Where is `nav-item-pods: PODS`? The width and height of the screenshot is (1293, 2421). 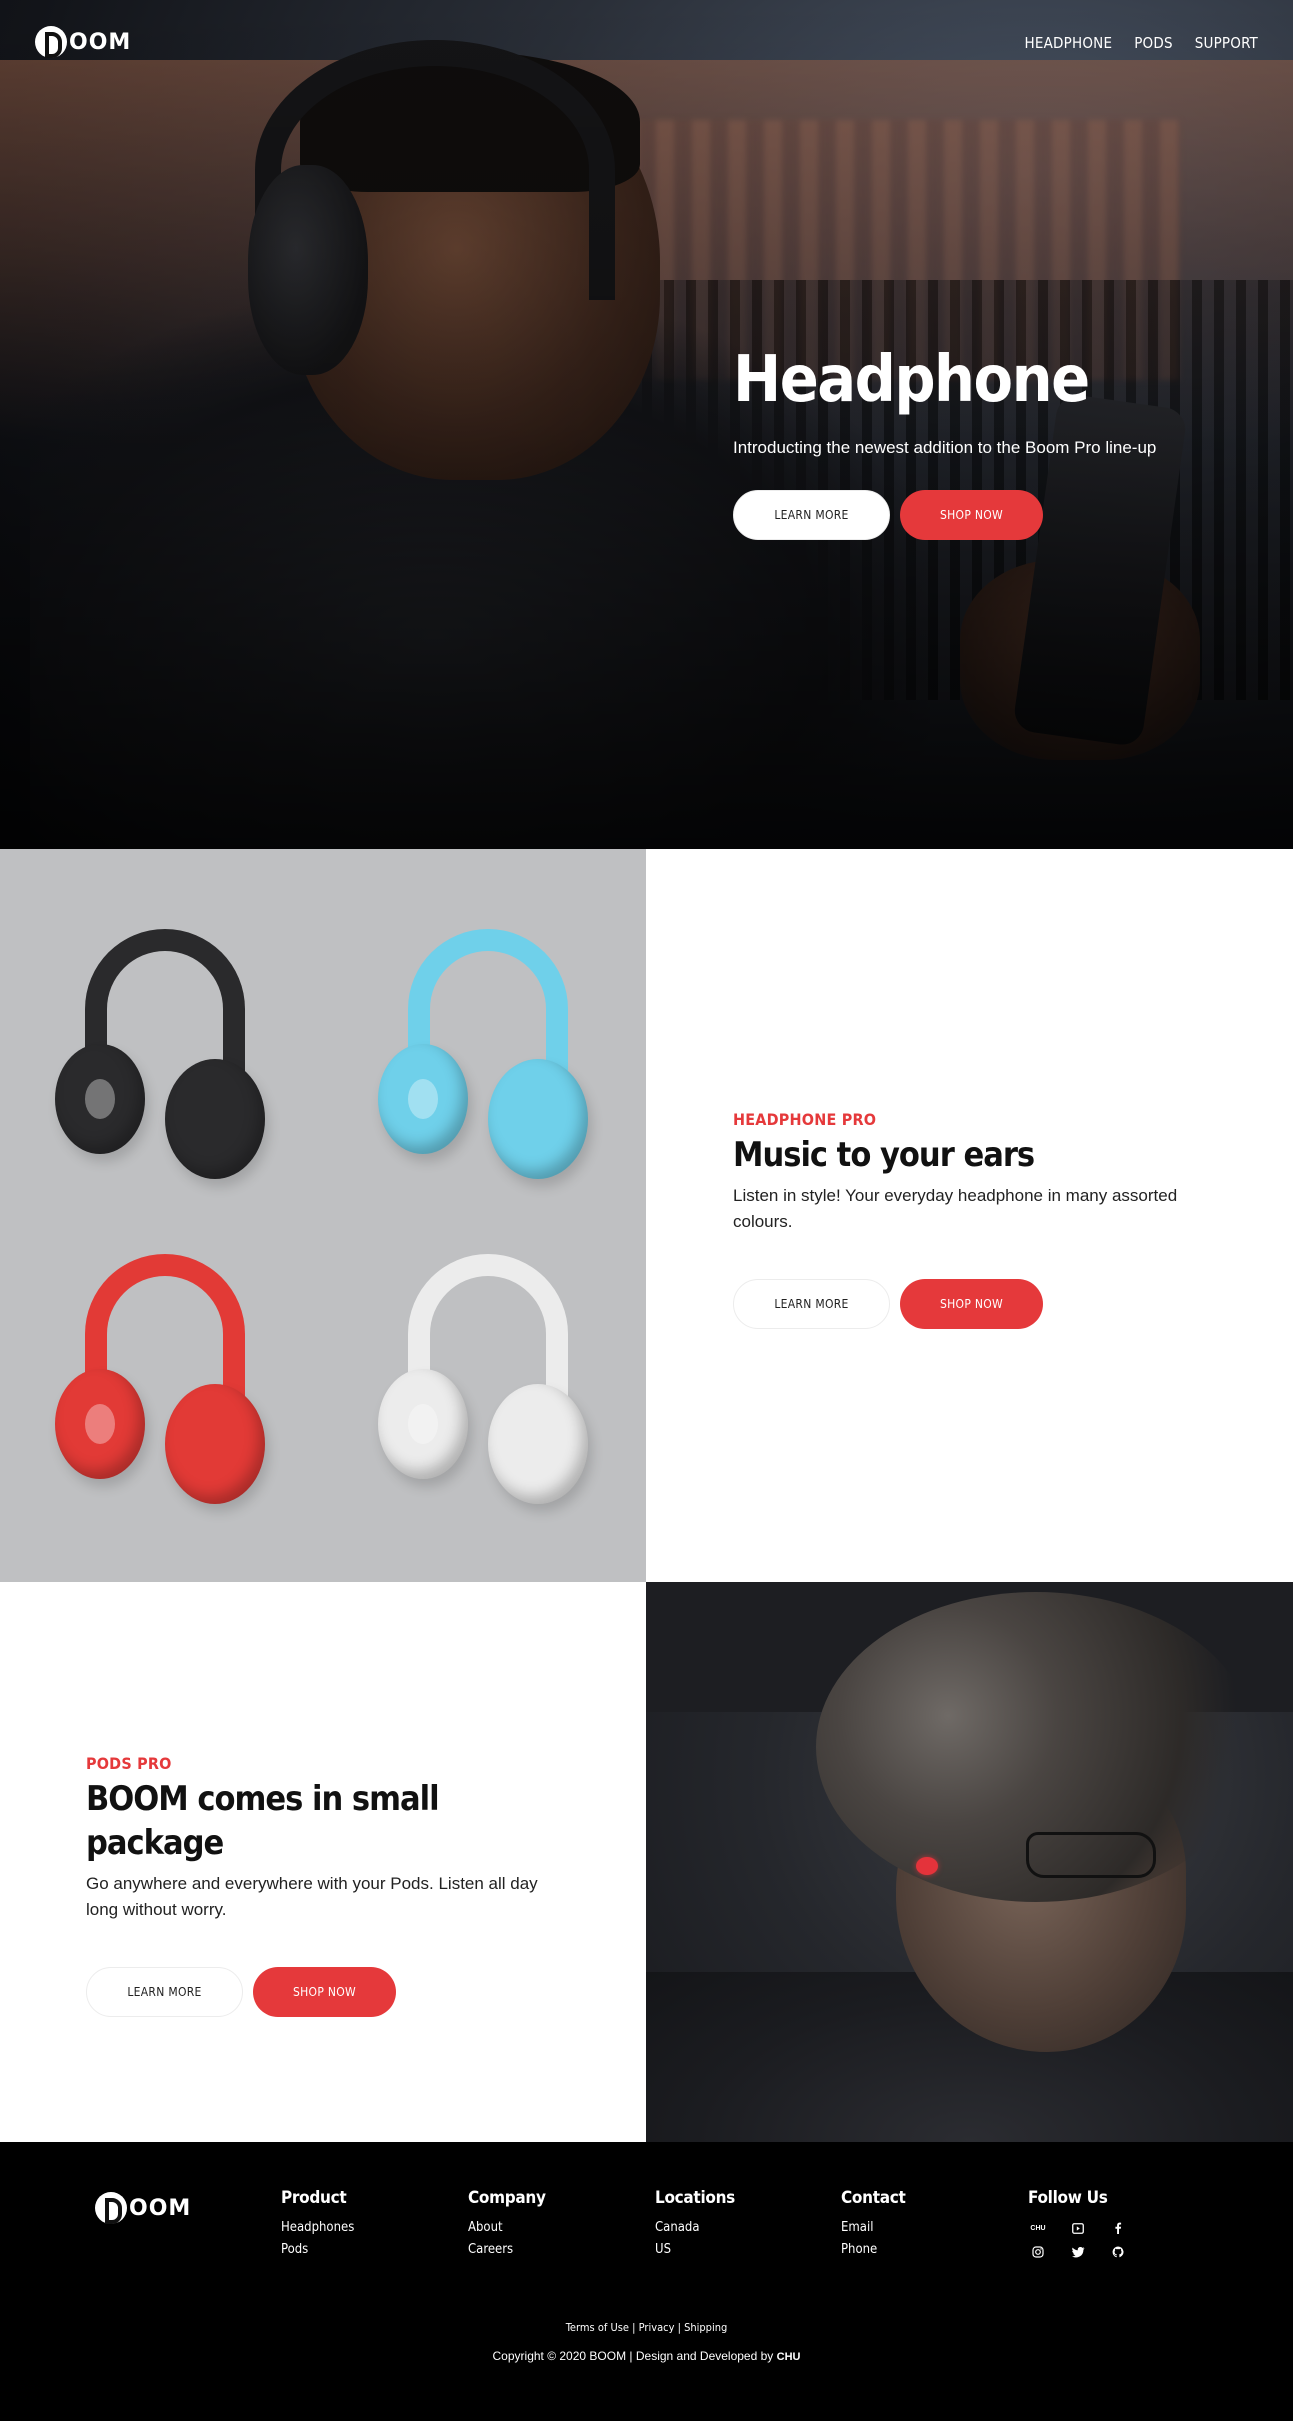 nav-item-pods: PODS is located at coordinates (1153, 43).